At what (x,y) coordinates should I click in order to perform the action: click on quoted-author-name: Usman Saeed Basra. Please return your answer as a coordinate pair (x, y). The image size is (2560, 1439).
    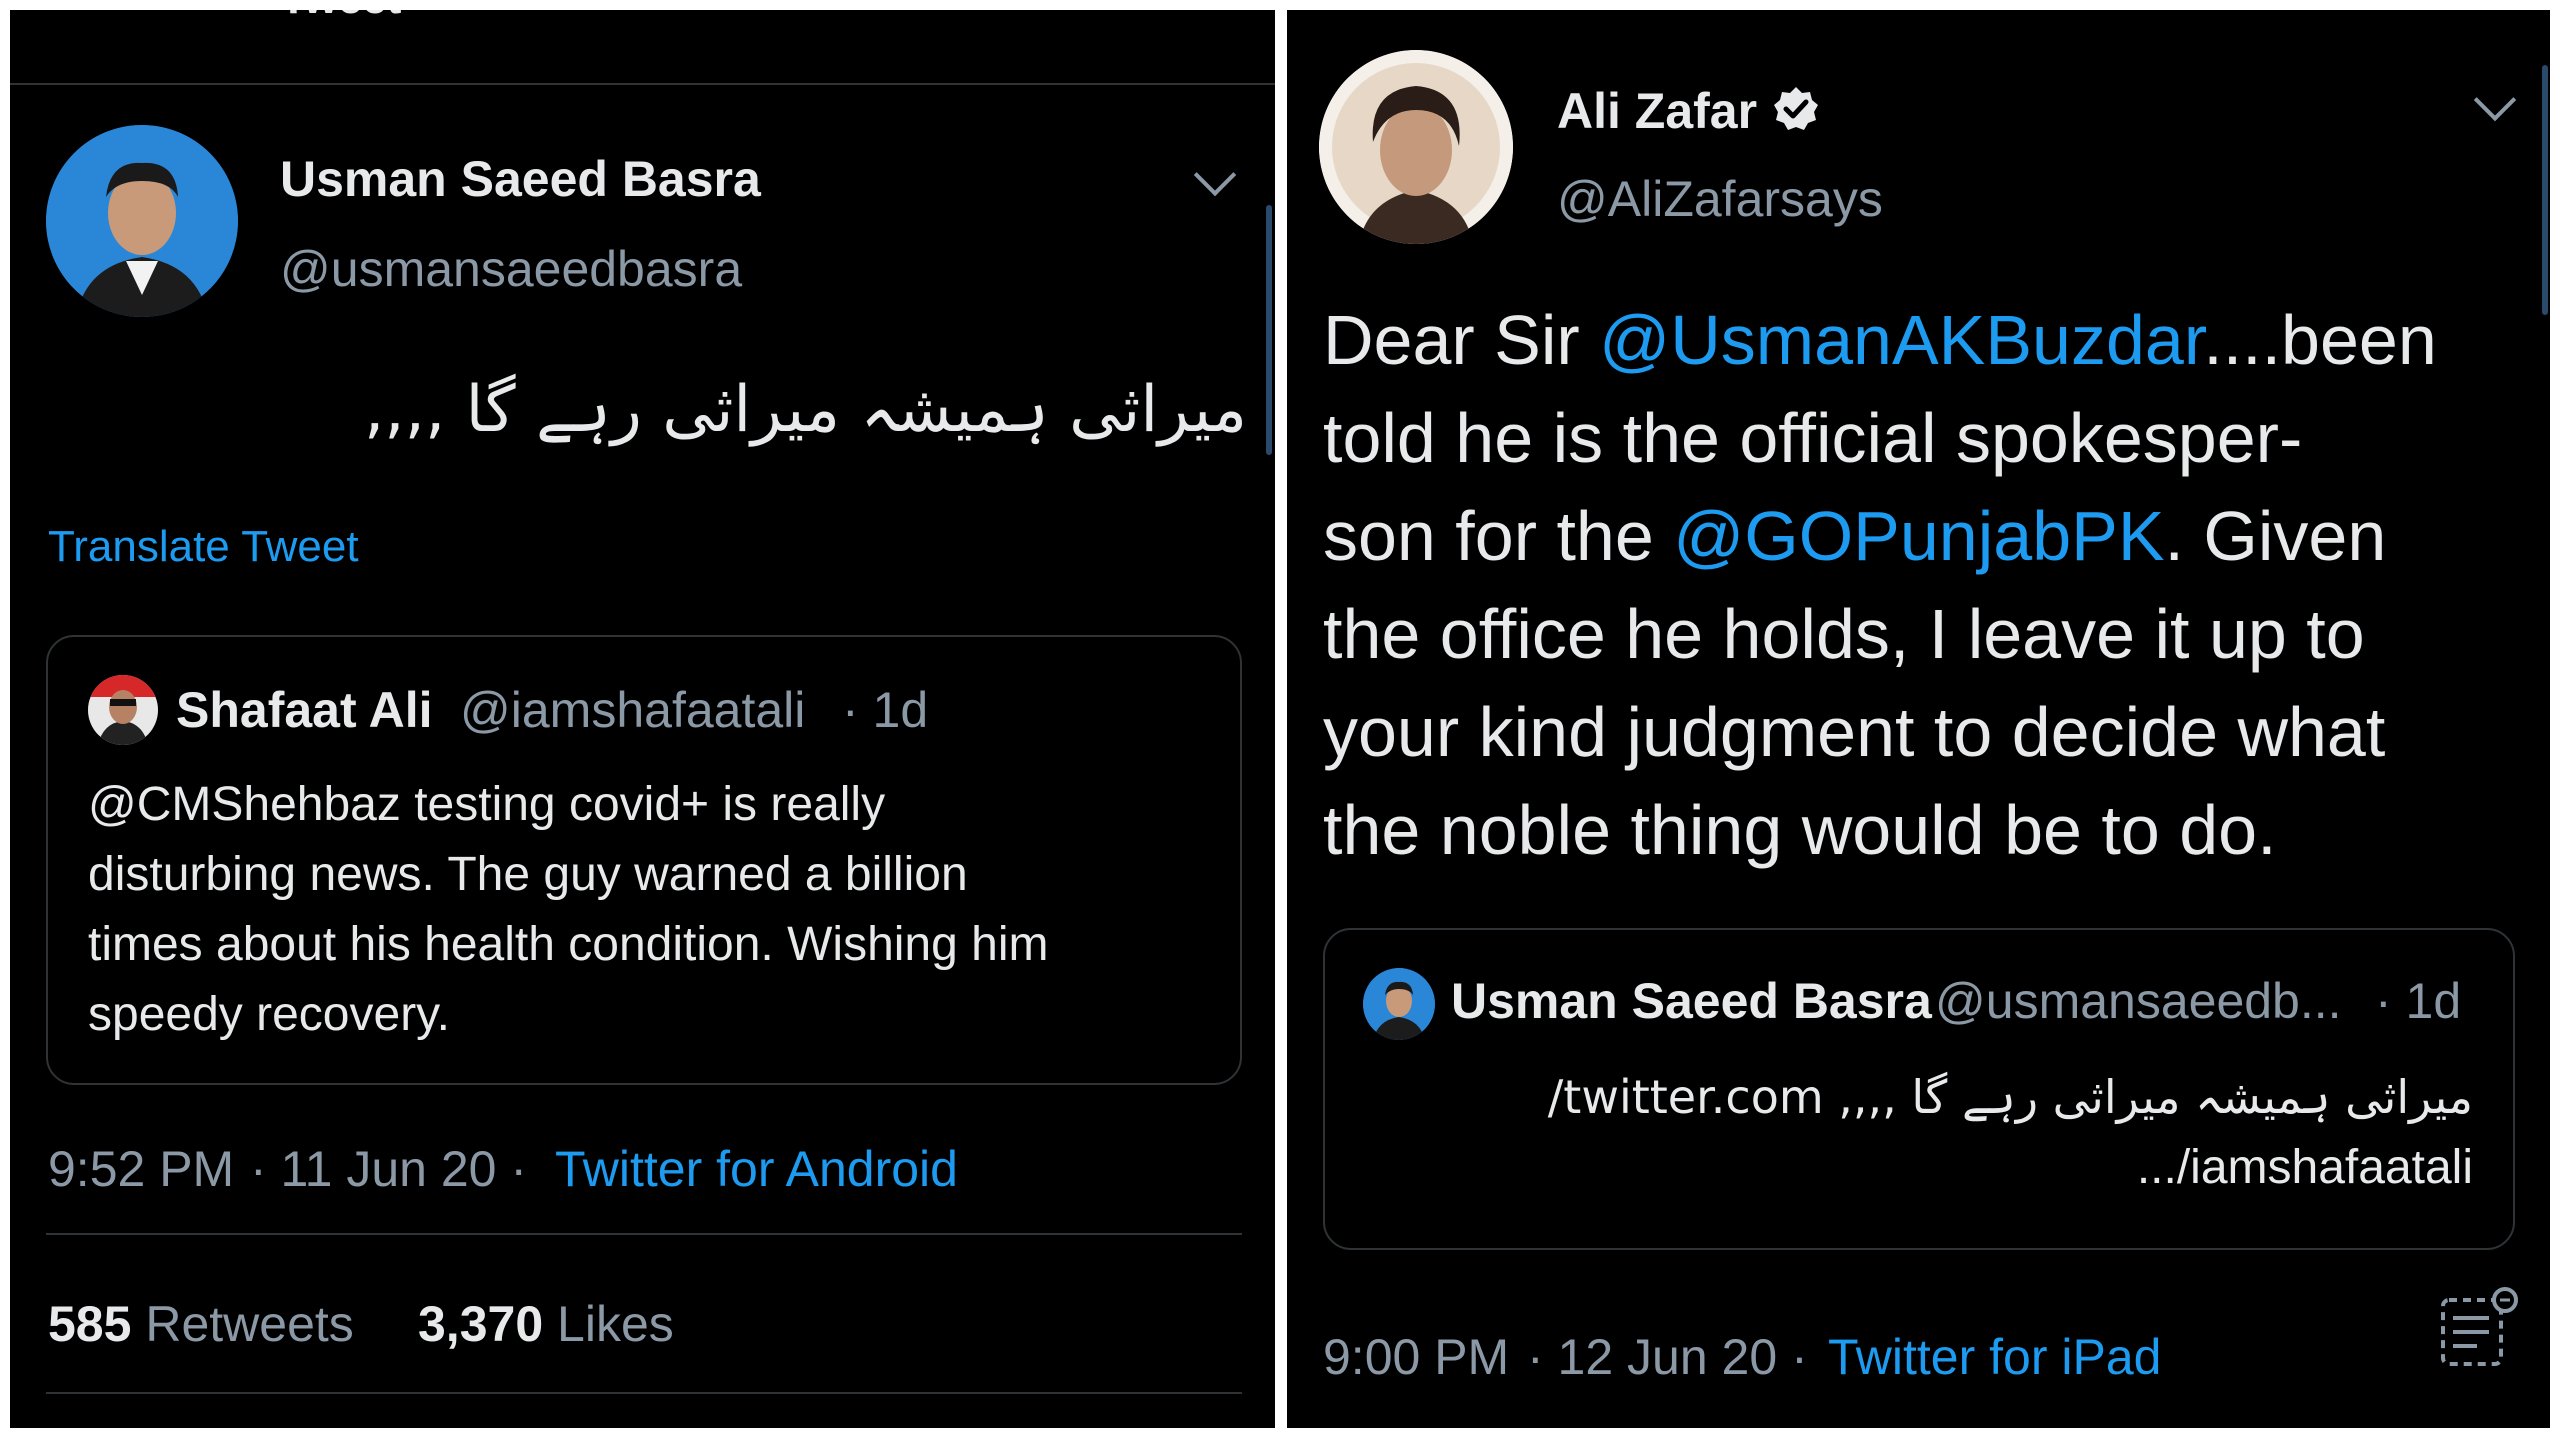
    Looking at the image, I should click on (1691, 1001).